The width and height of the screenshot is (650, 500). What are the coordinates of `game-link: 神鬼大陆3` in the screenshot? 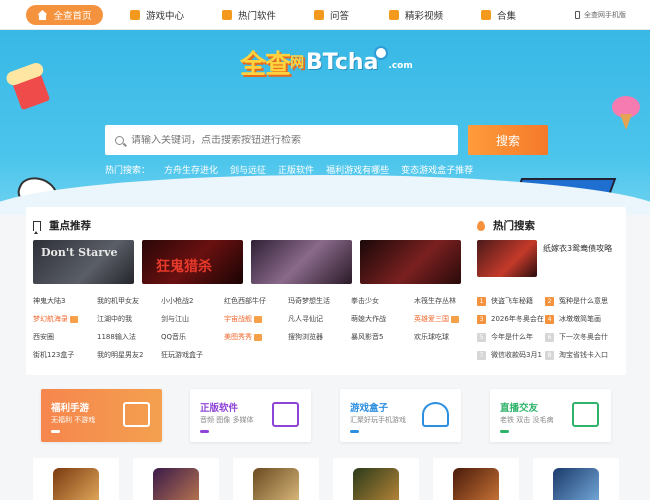 It's located at (49, 301).